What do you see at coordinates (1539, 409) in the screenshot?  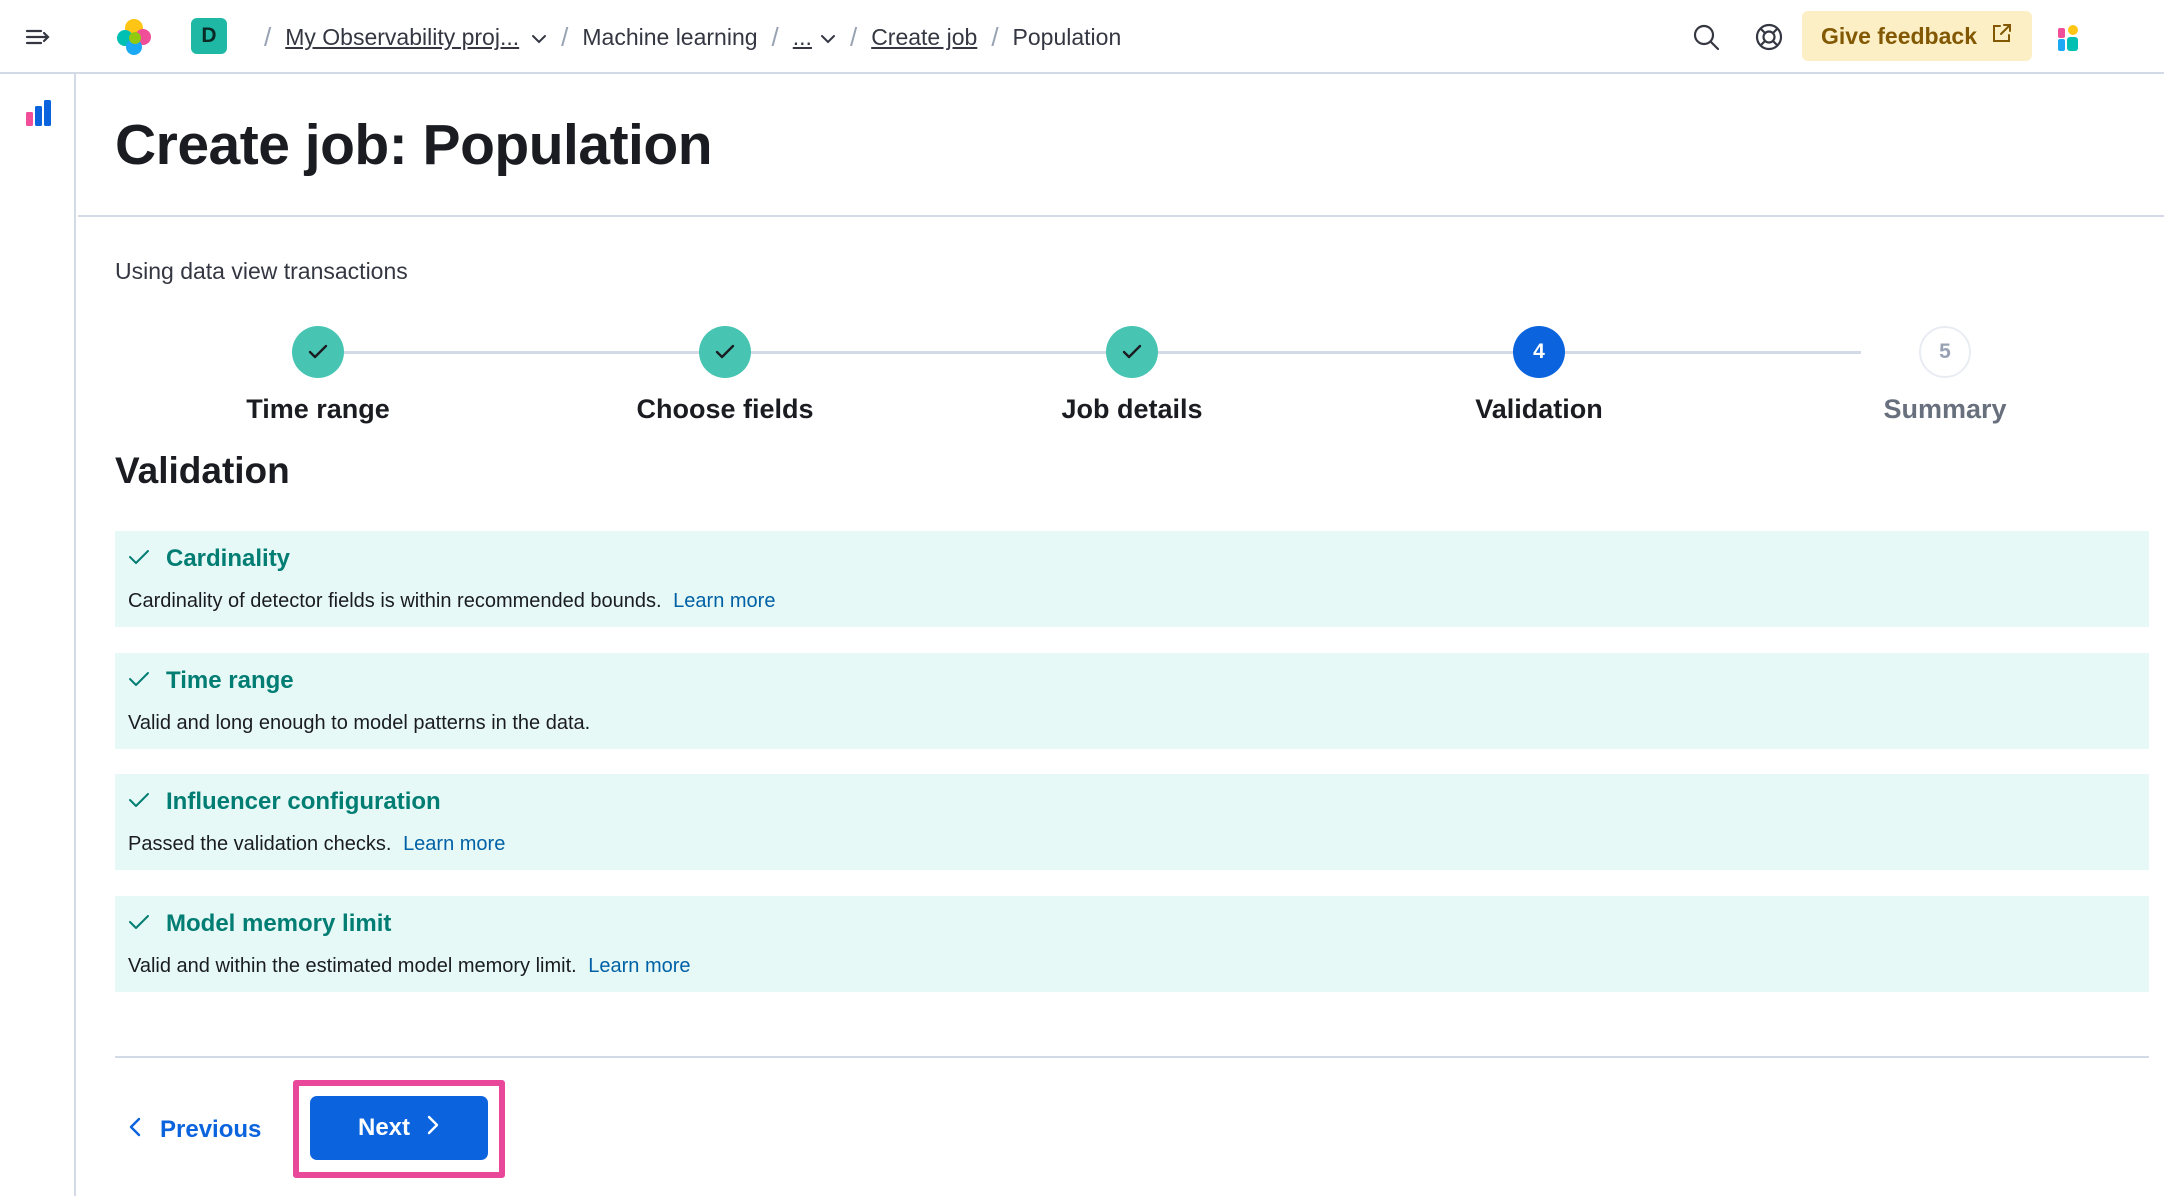 I see `step-title: Validation` at bounding box center [1539, 409].